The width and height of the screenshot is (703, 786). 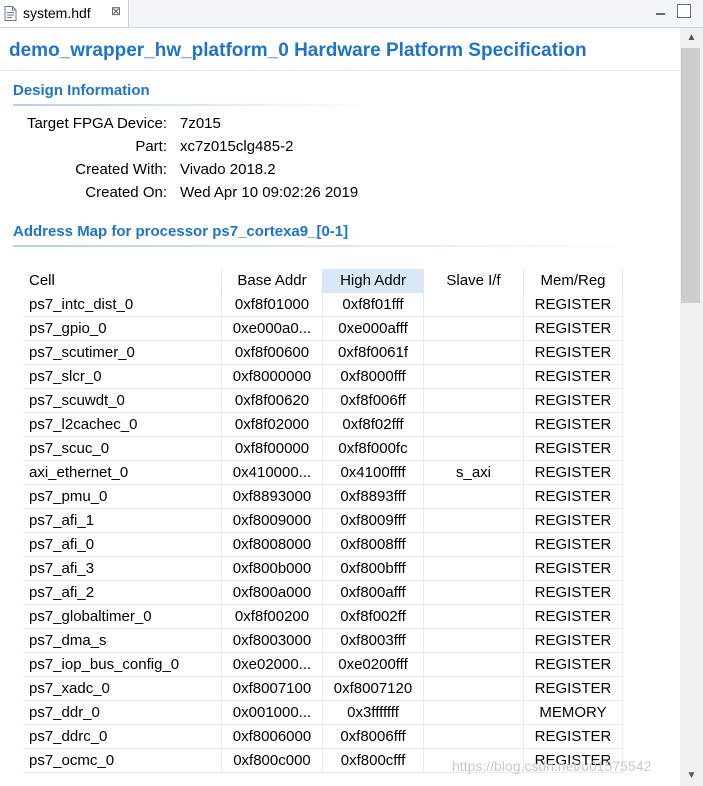 I want to click on table-cell-base-addr: 0xf8f00620, so click(x=272, y=401).